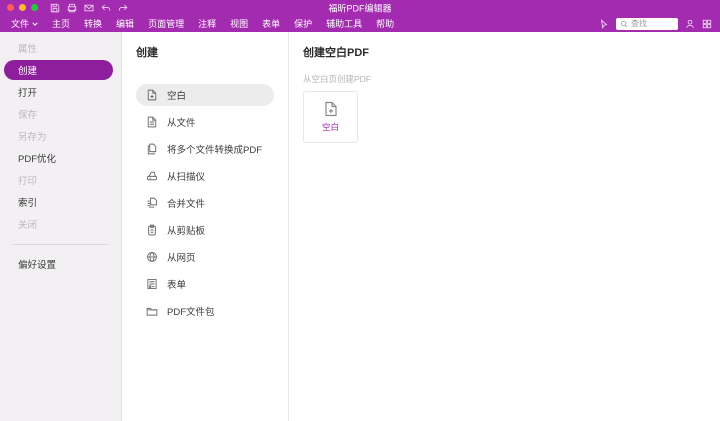 Image resolution: width=720 pixels, height=421 pixels. Describe the element at coordinates (20, 24) in the screenshot. I see `menu-file-label: 文件` at that location.